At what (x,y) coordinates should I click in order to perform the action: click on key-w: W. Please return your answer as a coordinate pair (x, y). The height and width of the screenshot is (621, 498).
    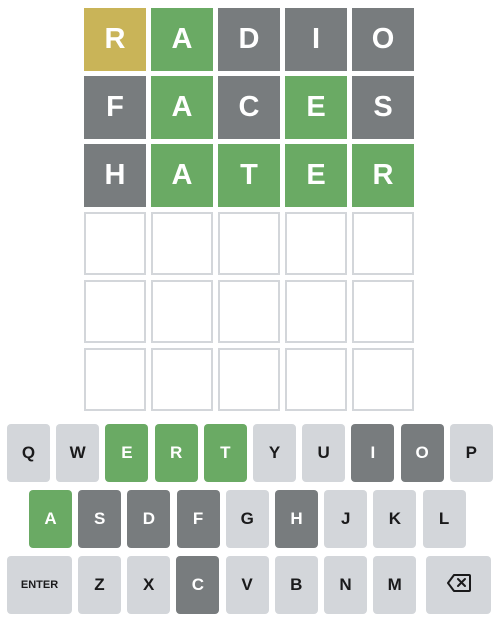
    Looking at the image, I should click on (78, 453).